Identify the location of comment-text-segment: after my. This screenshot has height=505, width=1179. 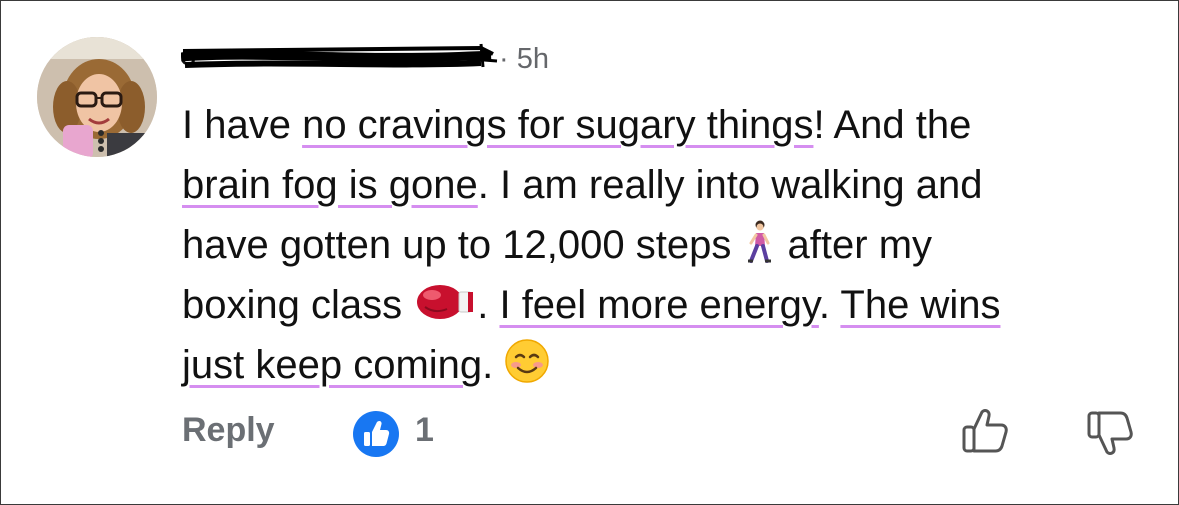
(854, 245).